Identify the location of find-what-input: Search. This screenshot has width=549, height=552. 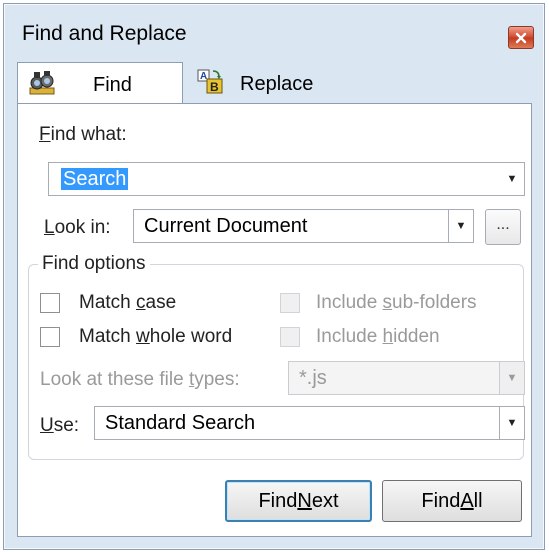
(95, 179).